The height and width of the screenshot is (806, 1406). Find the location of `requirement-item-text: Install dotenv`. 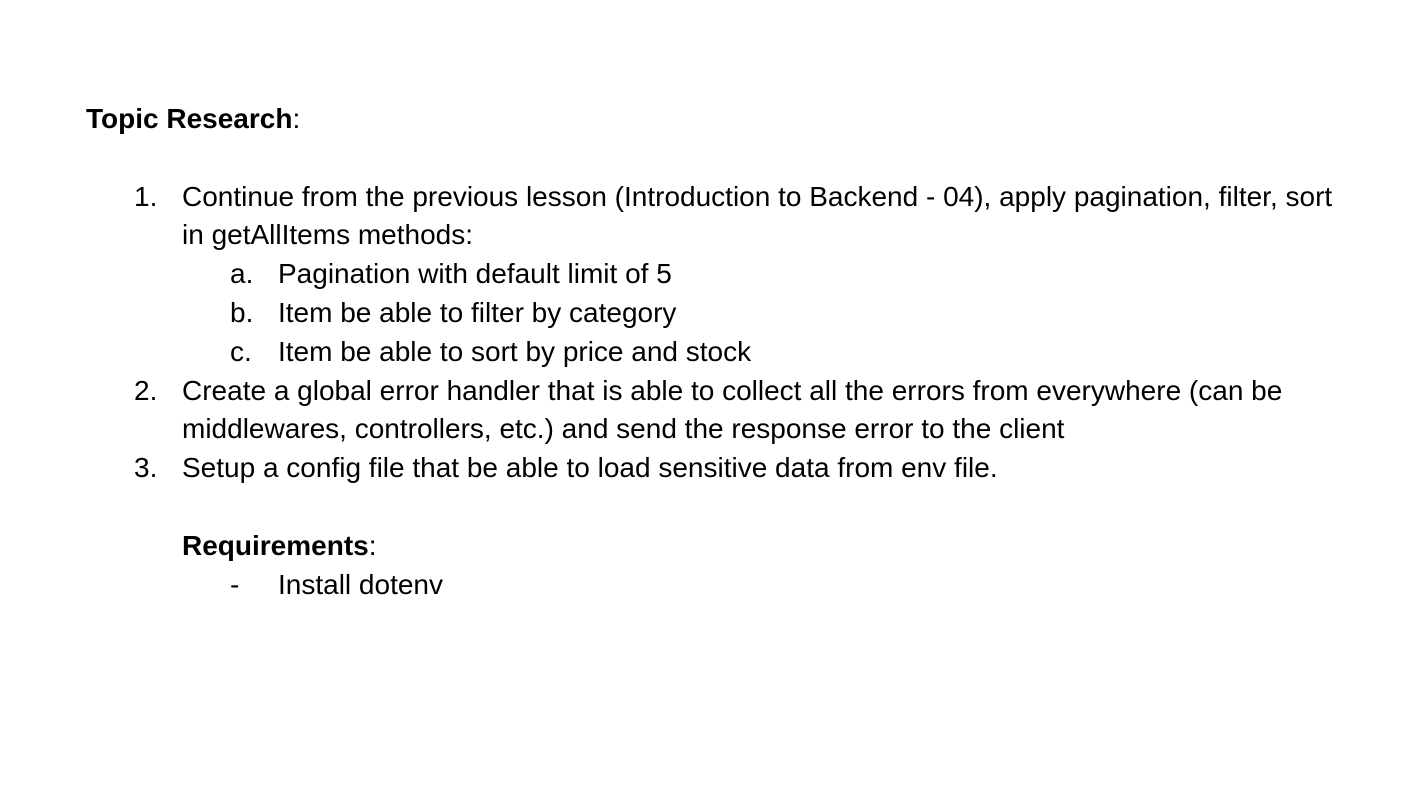

requirement-item-text: Install dotenv is located at coordinates (360, 584).